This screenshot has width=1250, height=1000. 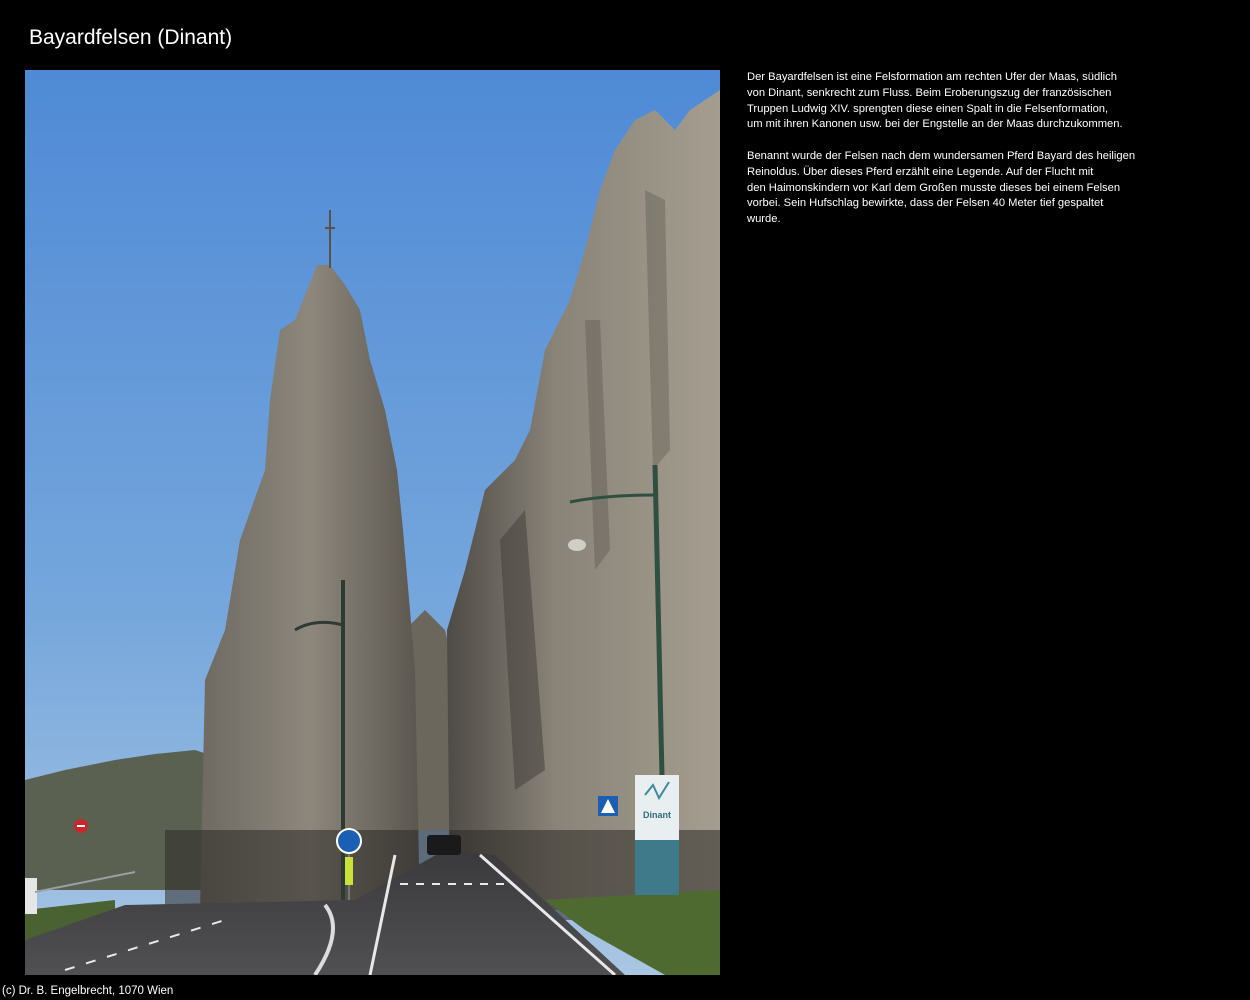 I want to click on dinant-sign-label: Dinant, so click(x=657, y=815).